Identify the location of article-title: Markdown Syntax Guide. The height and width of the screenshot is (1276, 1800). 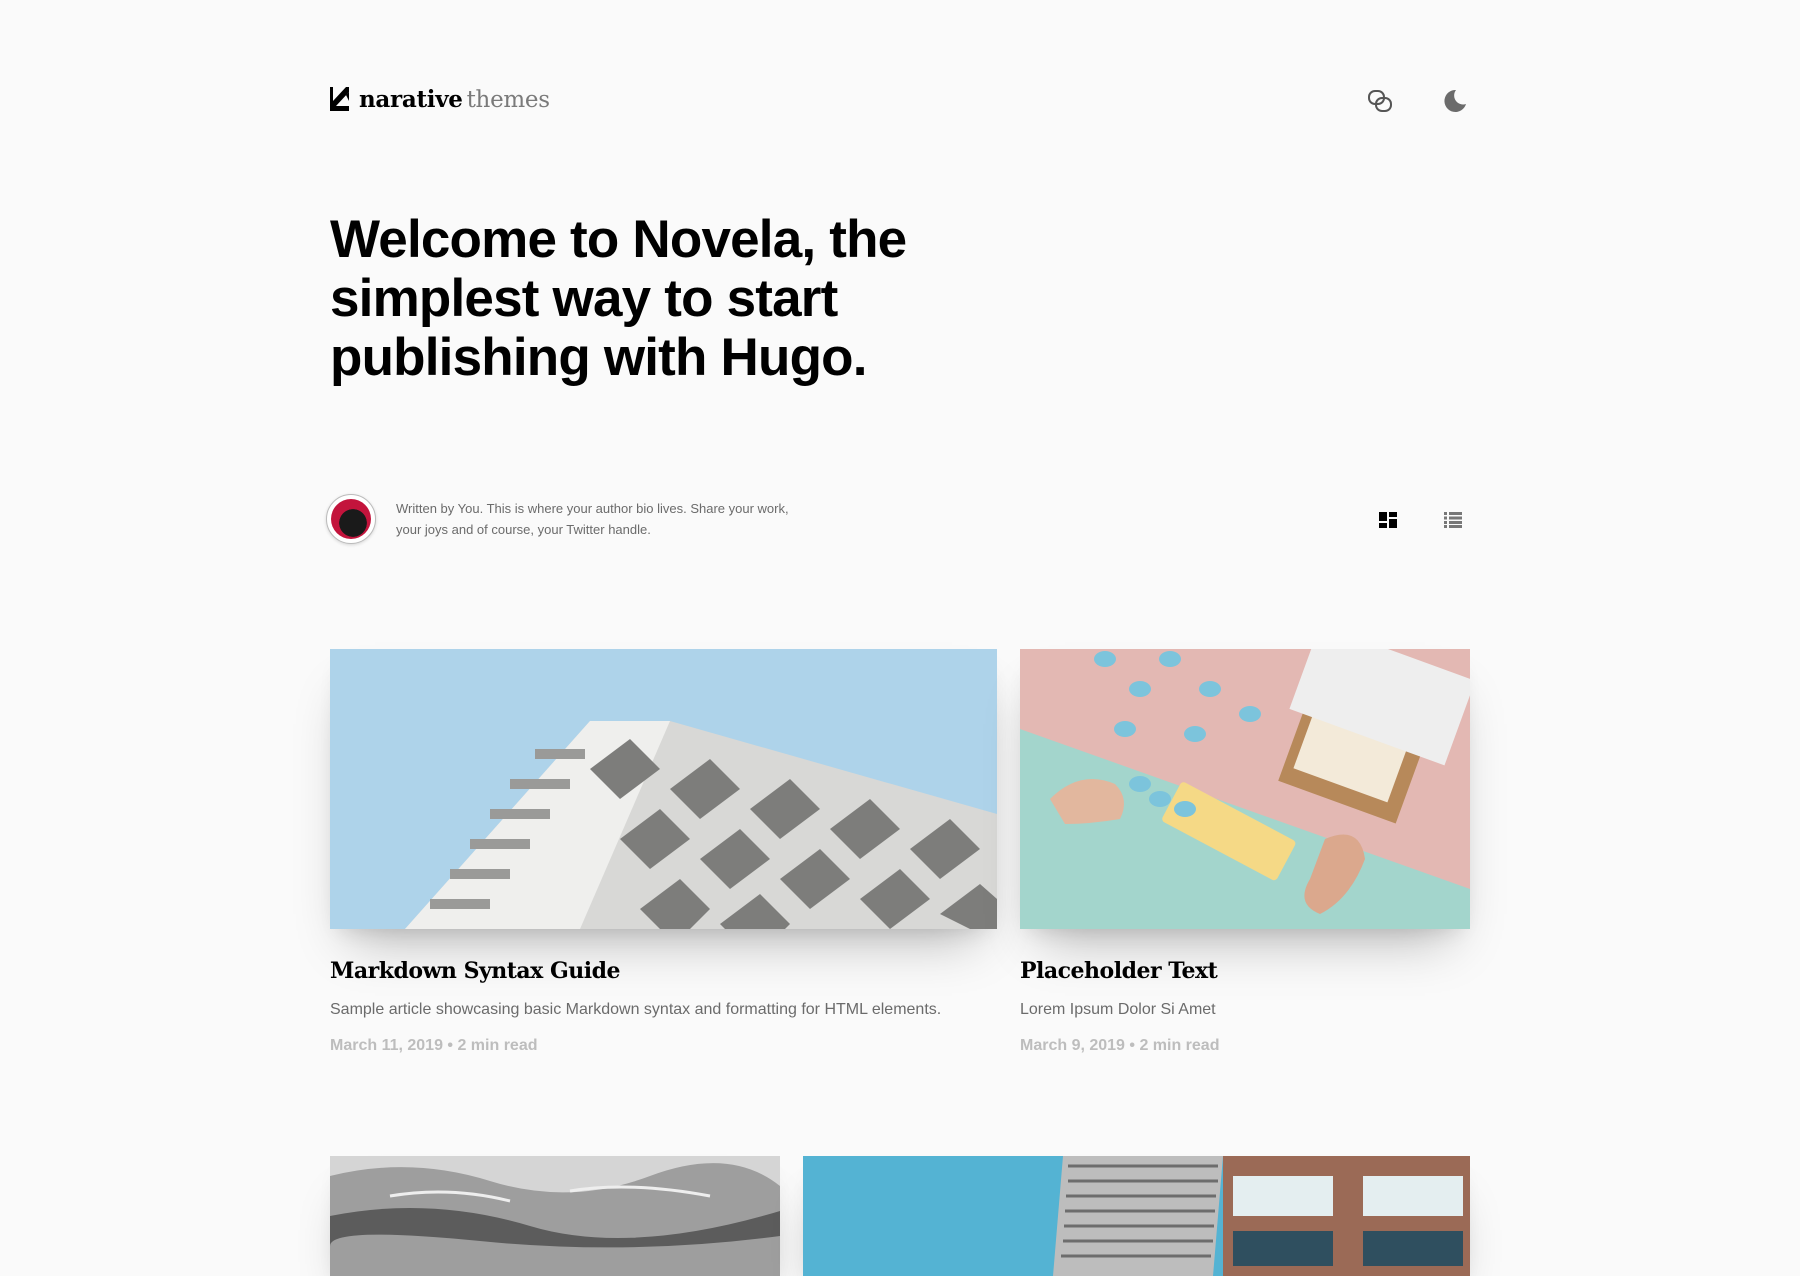
(475, 971).